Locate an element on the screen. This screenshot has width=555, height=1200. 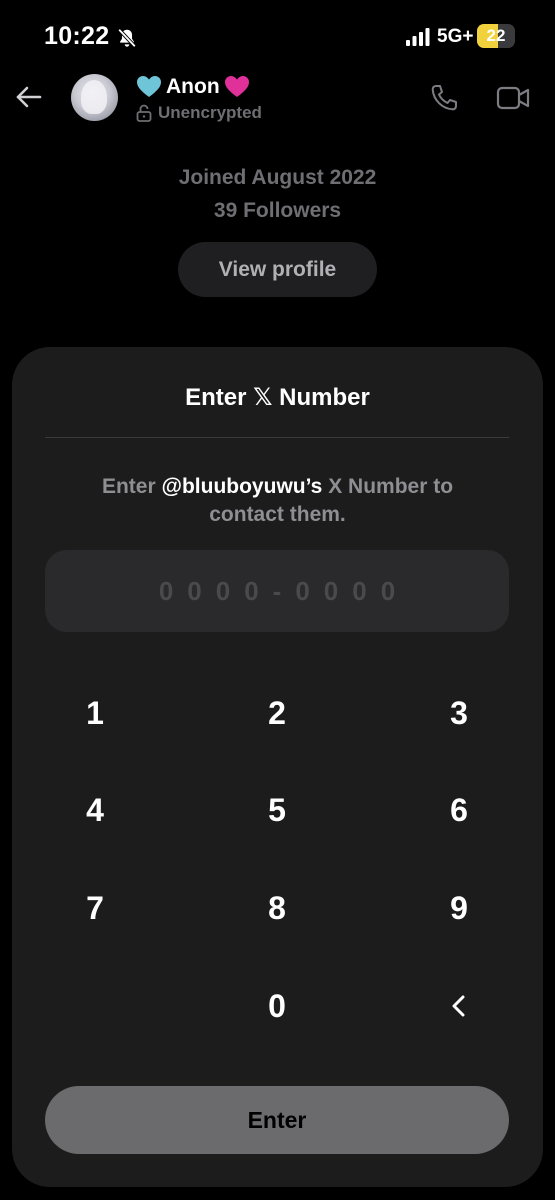
backspace-button is located at coordinates (459, 1006).